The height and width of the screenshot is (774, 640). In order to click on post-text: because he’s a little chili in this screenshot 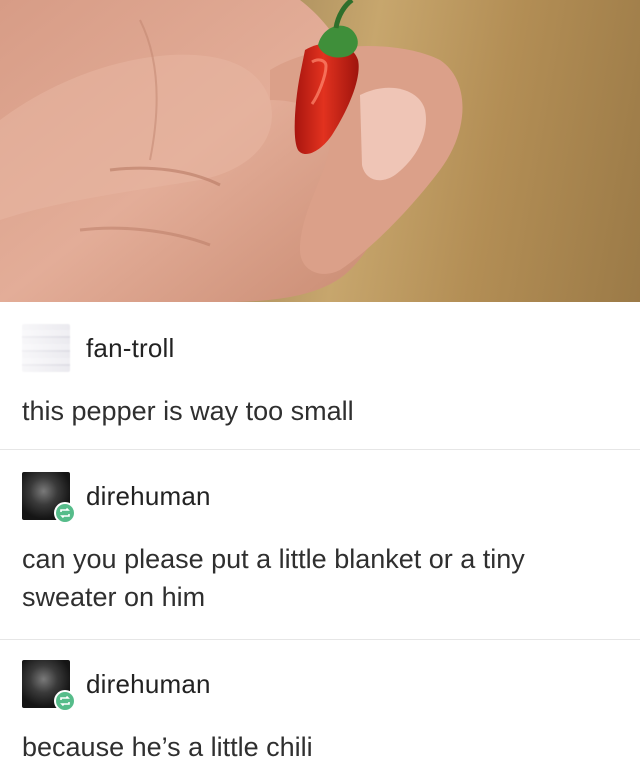, I will do `click(167, 747)`.